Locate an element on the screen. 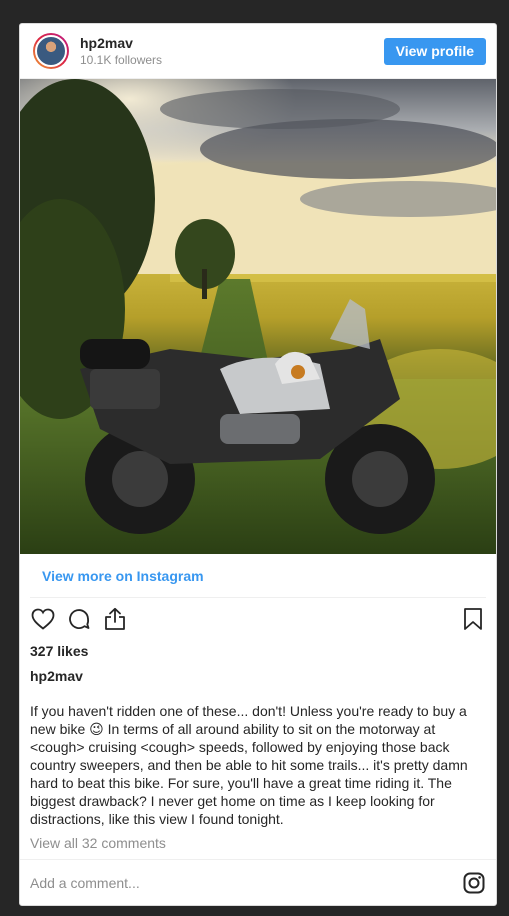 The width and height of the screenshot is (509, 916). post-header: hp2mav 10.1K followers View profile is located at coordinates (258, 51).